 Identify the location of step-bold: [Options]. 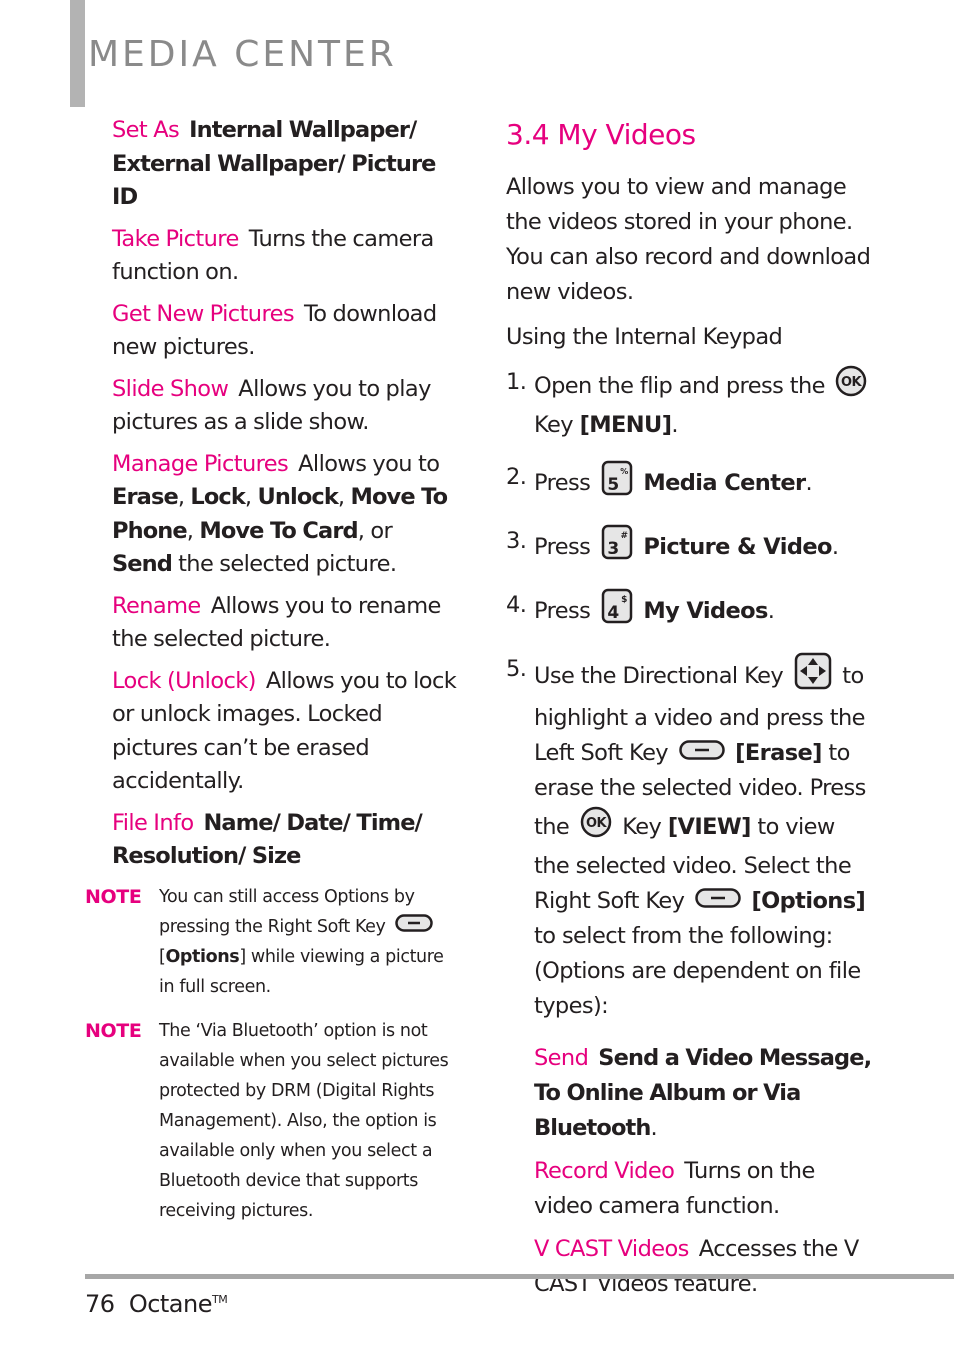
(808, 901).